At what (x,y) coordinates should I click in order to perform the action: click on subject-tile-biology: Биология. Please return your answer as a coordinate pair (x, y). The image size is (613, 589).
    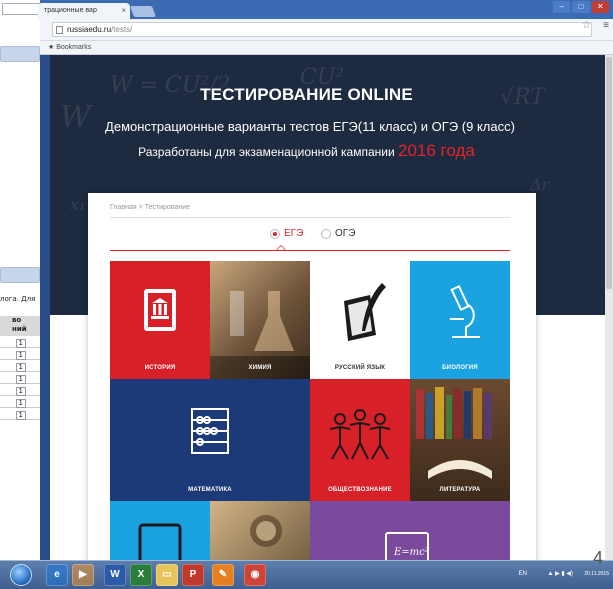
    Looking at the image, I should click on (460, 320).